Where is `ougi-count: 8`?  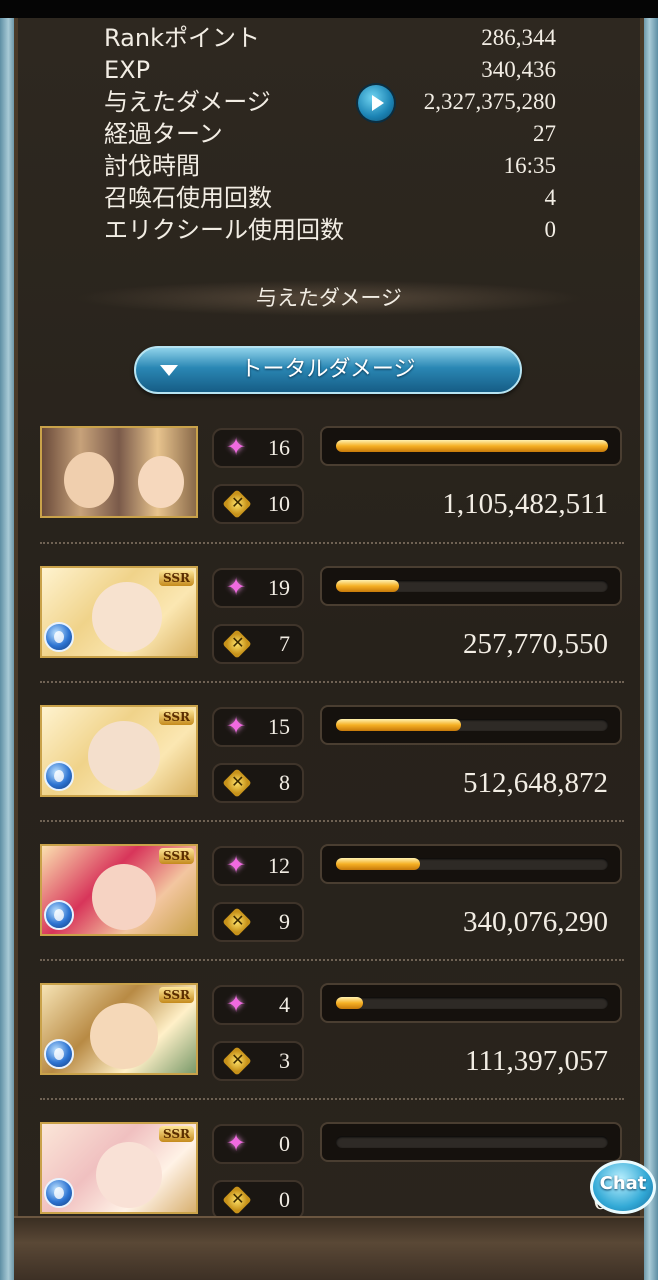
ougi-count: 8 is located at coordinates (284, 782).